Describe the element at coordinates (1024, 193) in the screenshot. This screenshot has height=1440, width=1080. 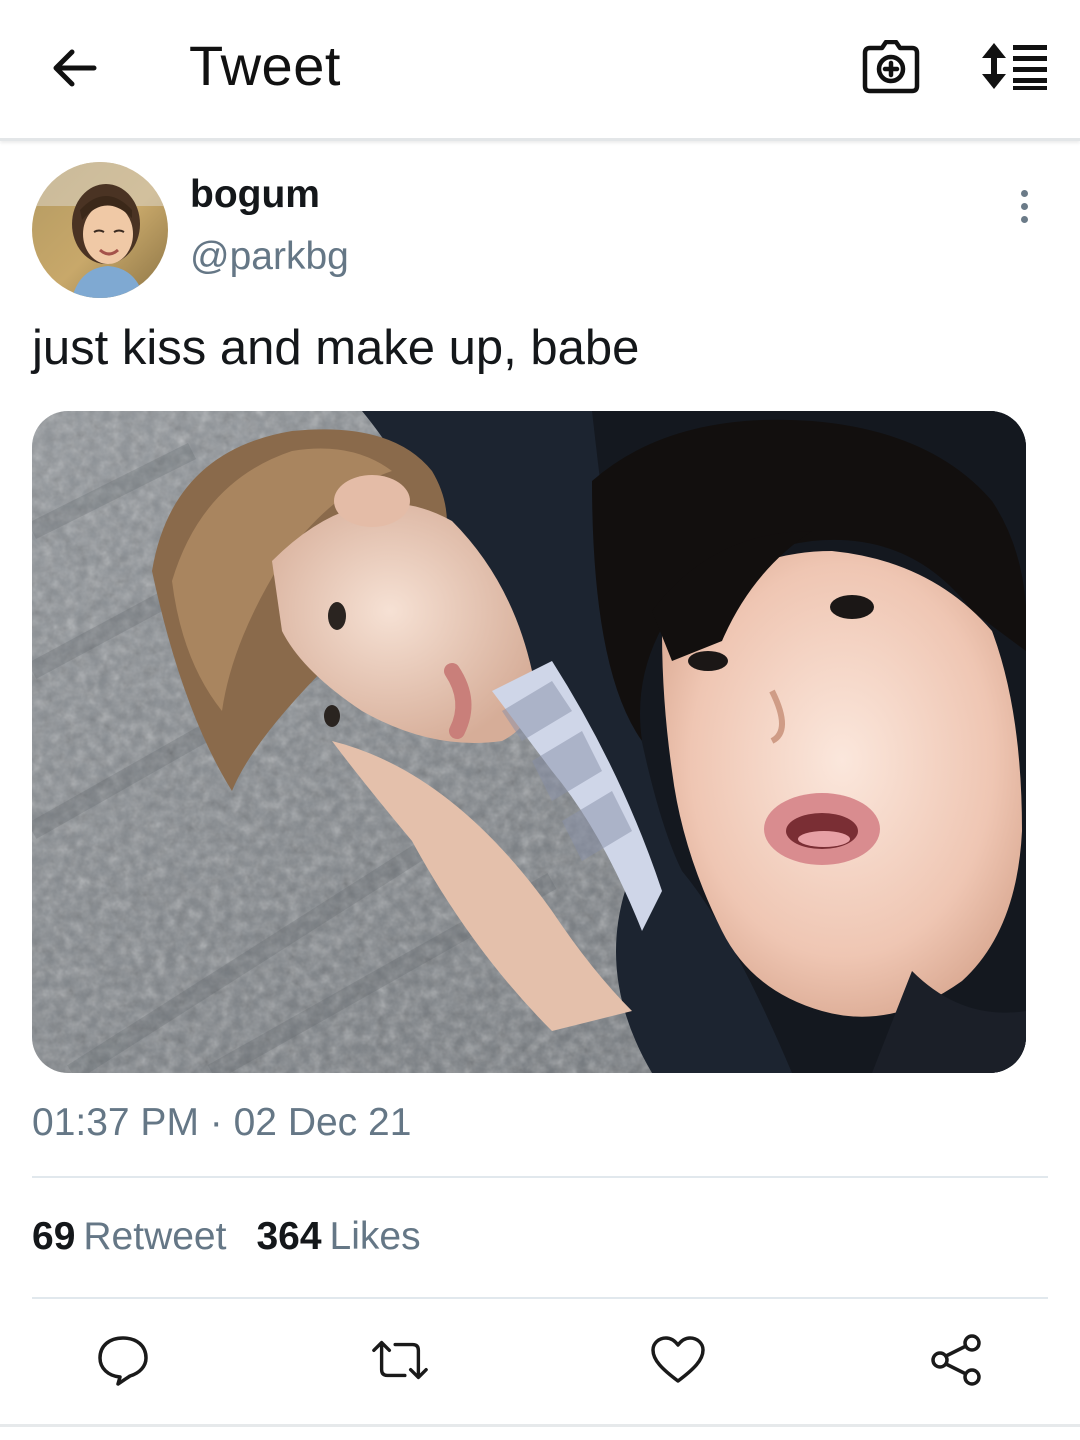
I see `more-vertical-icon` at that location.